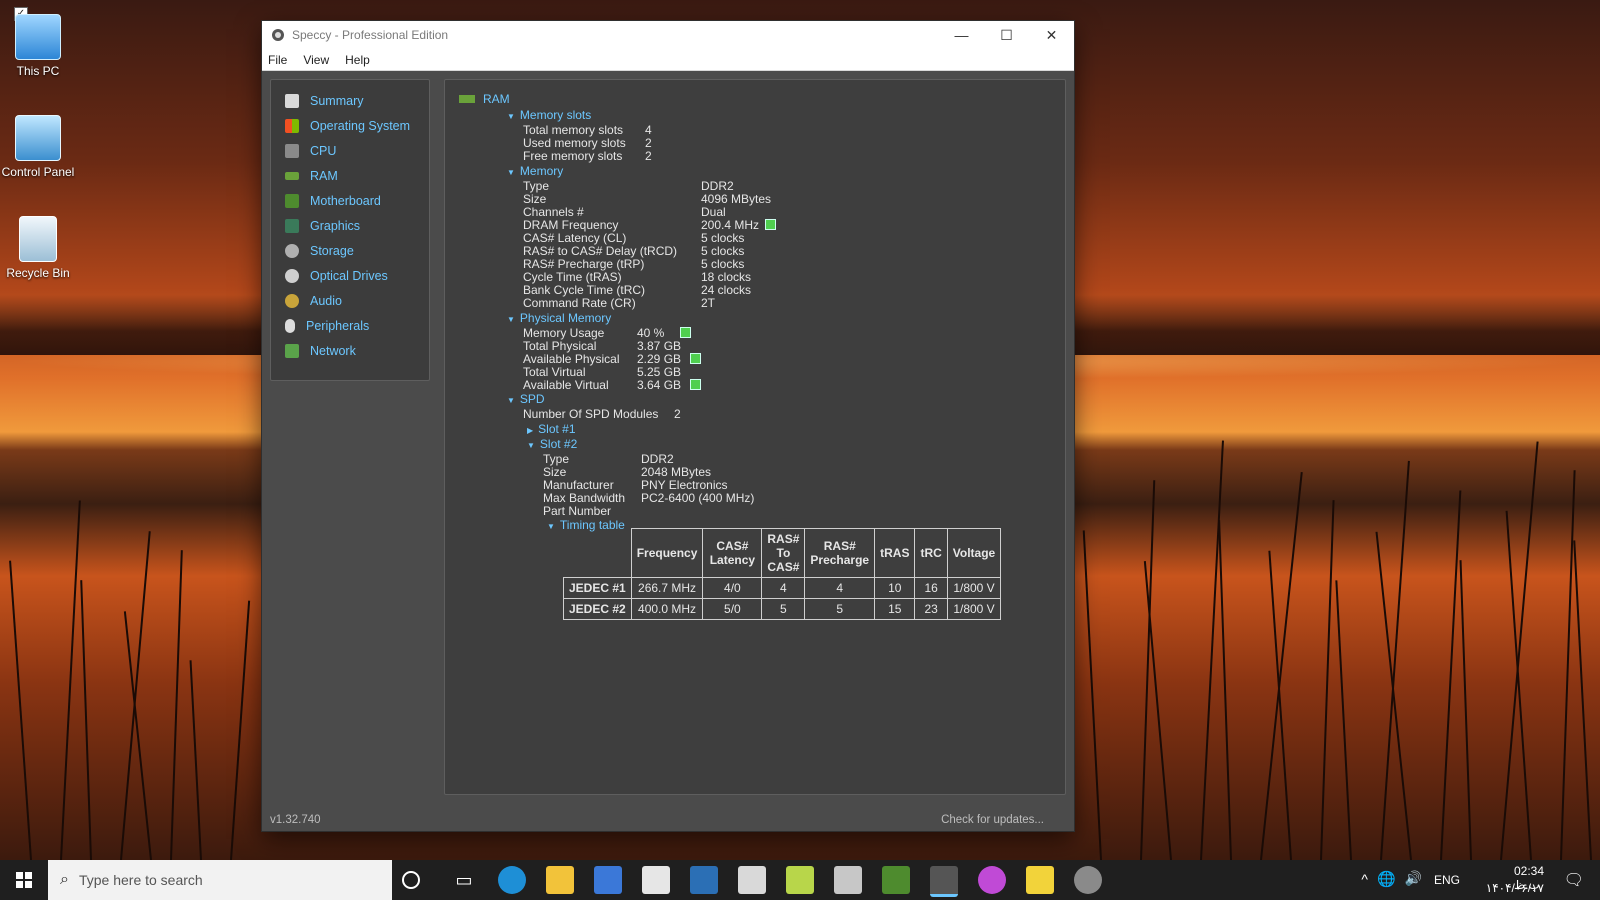  I want to click on desktop-icon-recycle-bin: Recycle Bin, so click(38, 248).